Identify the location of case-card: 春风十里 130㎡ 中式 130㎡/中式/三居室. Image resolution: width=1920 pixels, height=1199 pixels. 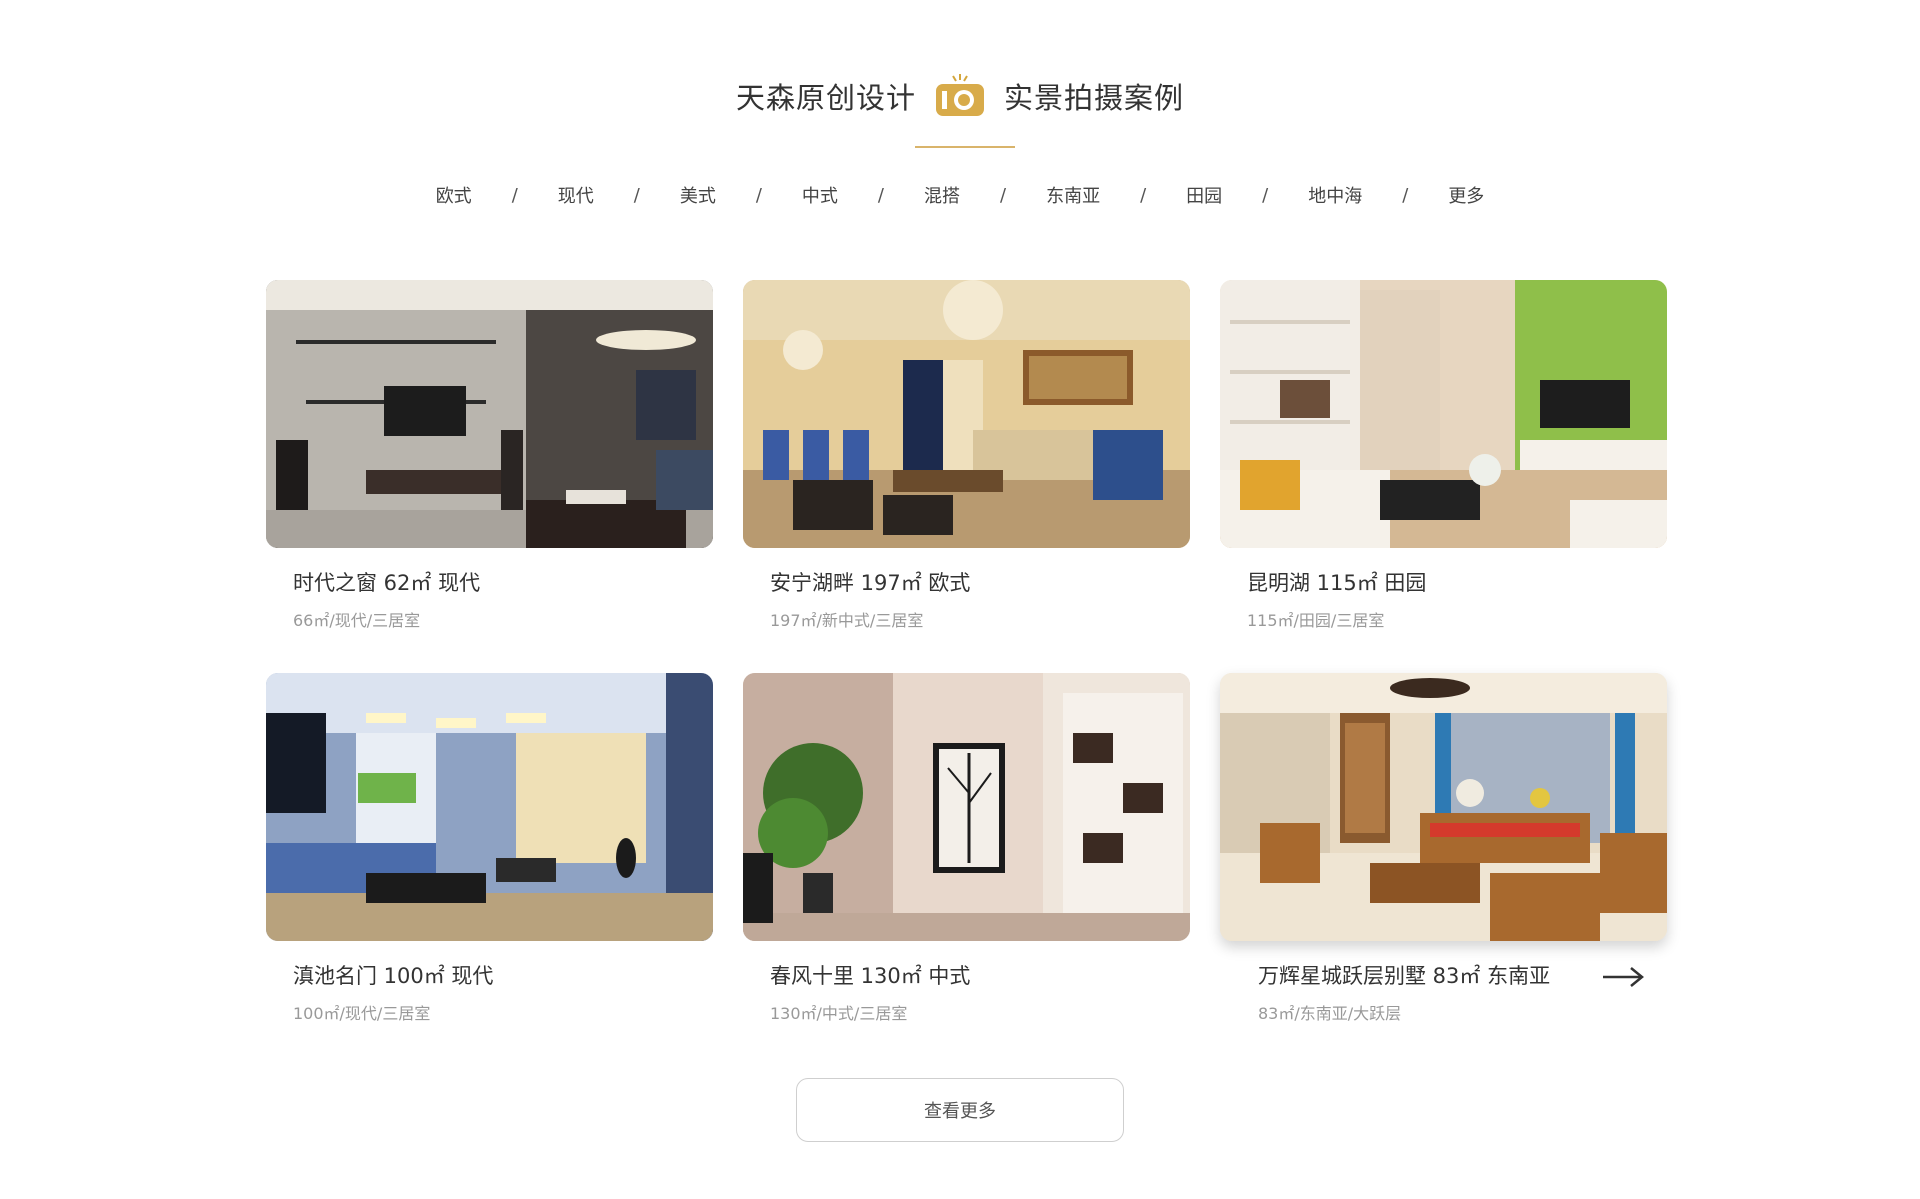
(966, 869).